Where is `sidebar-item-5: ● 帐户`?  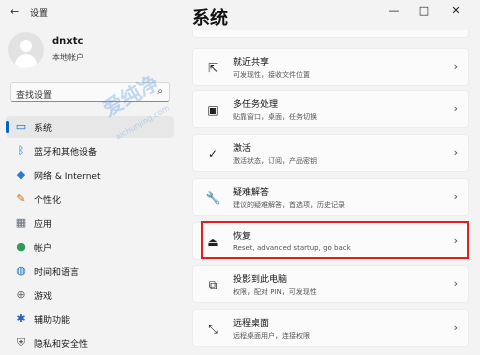 sidebar-item-5: ● 帐户 is located at coordinates (90, 247).